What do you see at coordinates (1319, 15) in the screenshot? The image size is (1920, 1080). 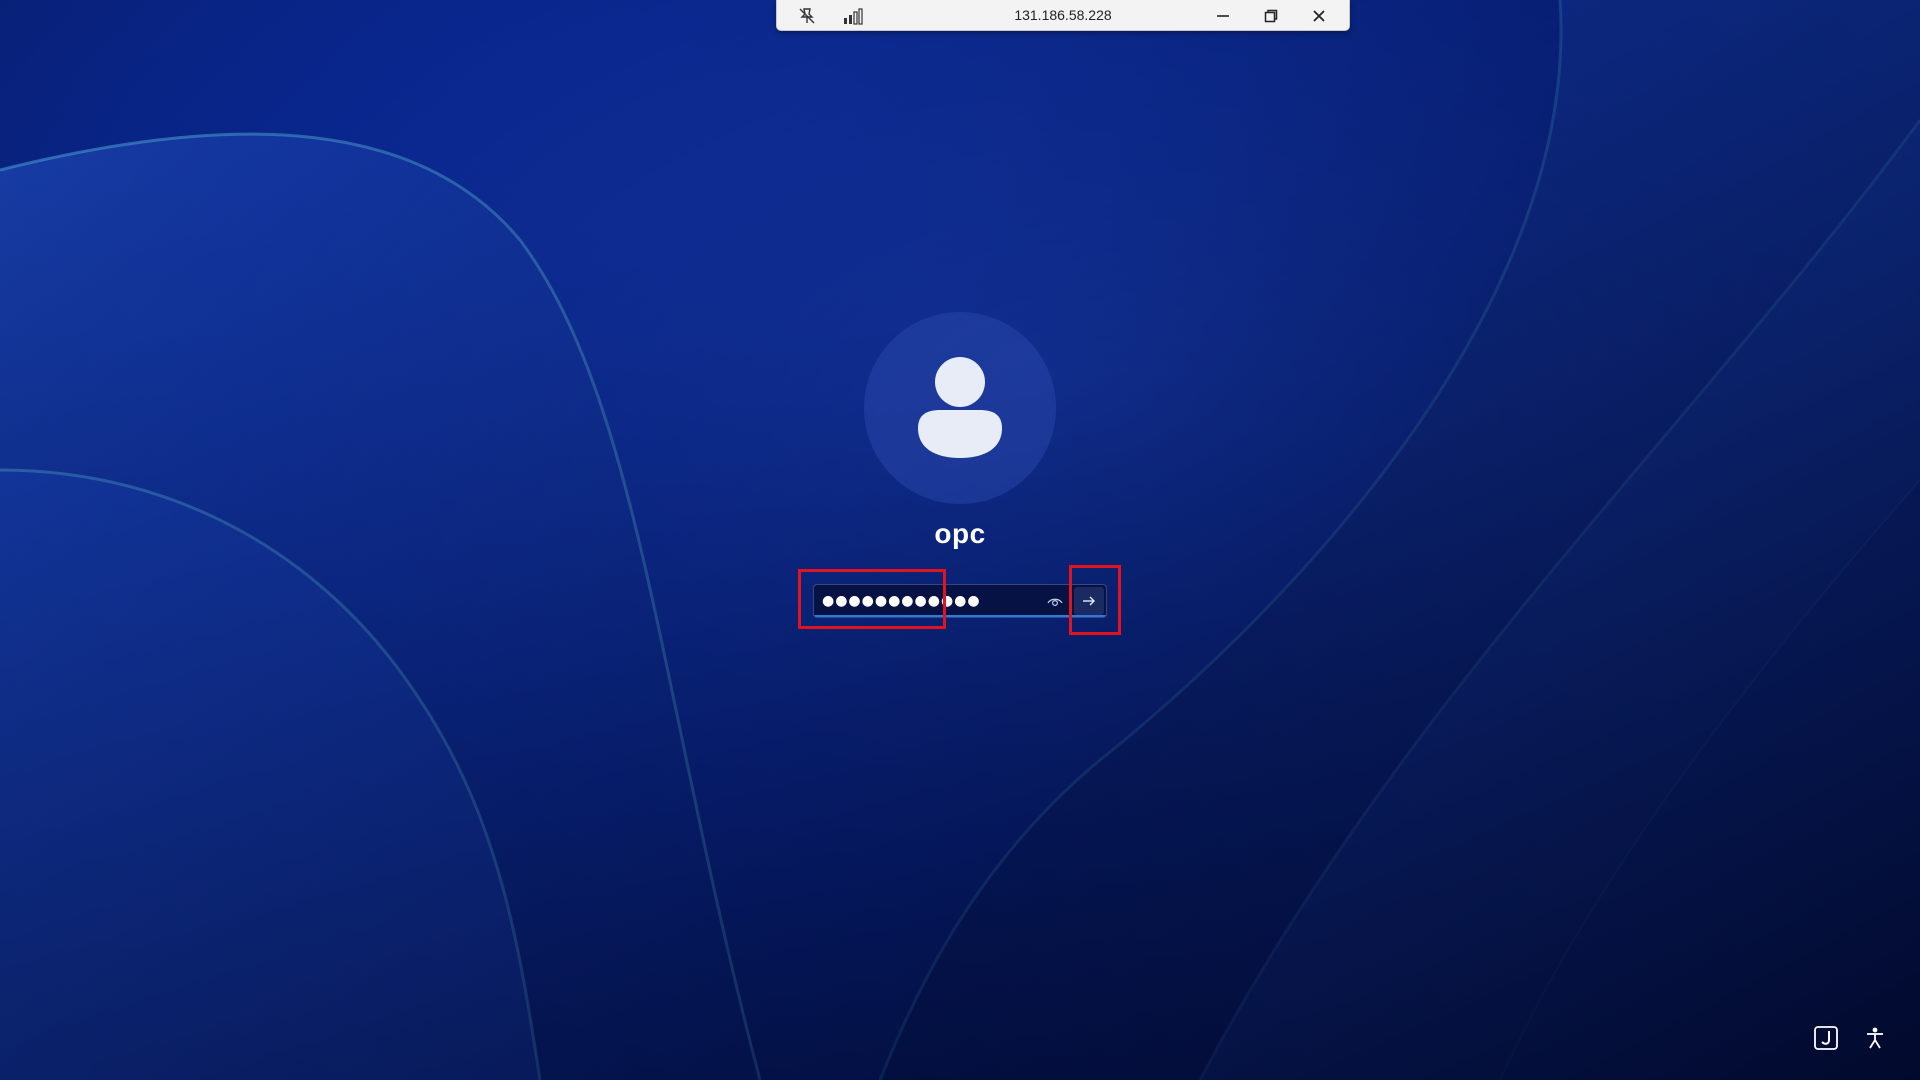 I see `close-icon` at bounding box center [1319, 15].